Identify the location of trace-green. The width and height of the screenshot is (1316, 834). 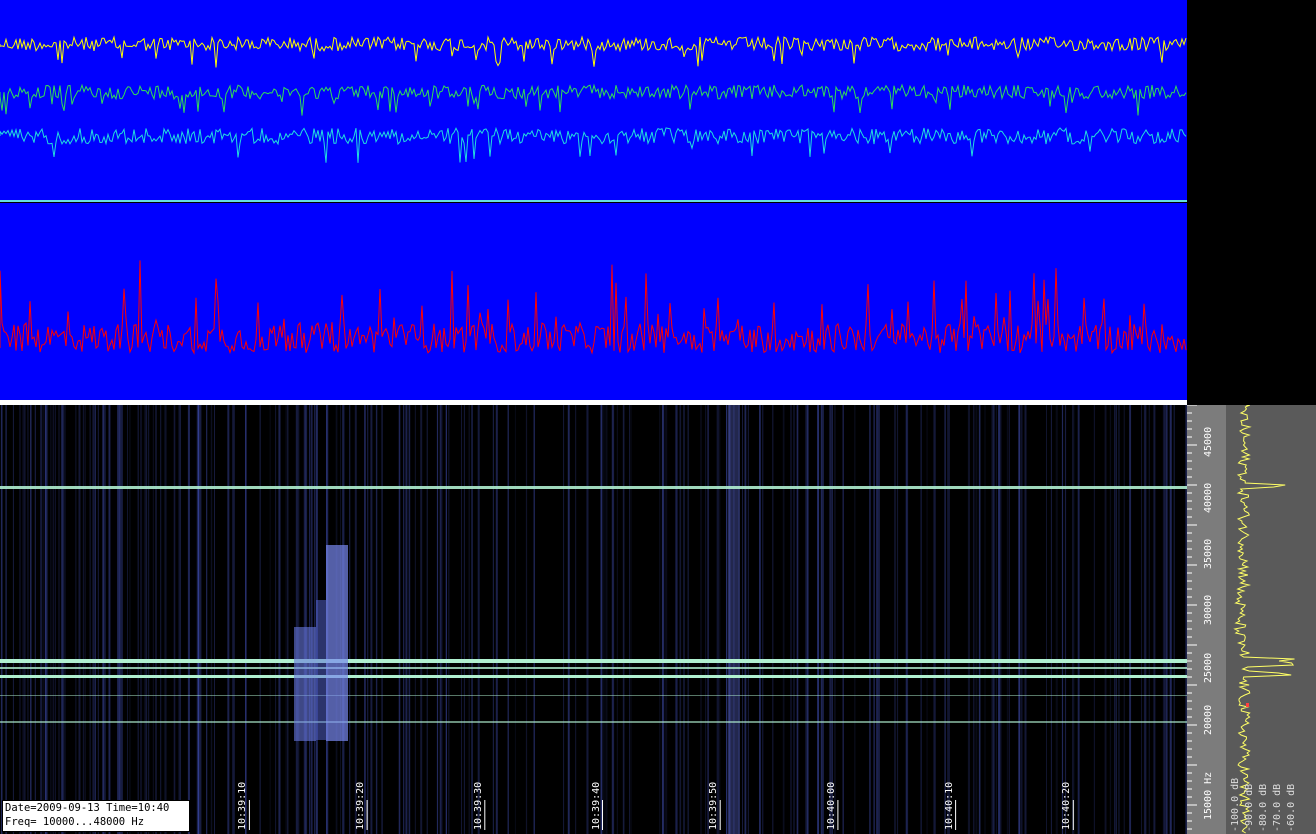
(593, 99).